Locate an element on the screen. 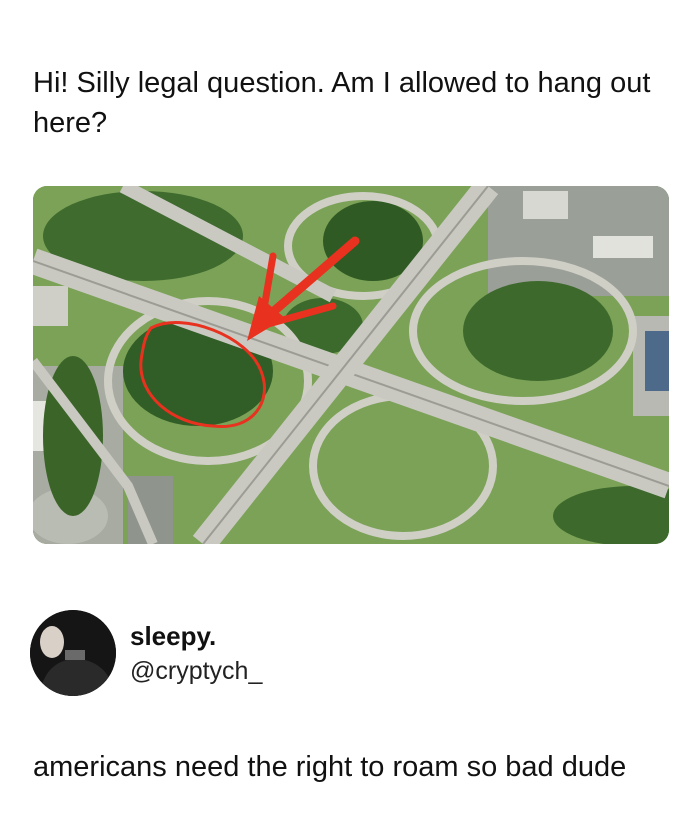  user-avatar-icon is located at coordinates (73, 653).